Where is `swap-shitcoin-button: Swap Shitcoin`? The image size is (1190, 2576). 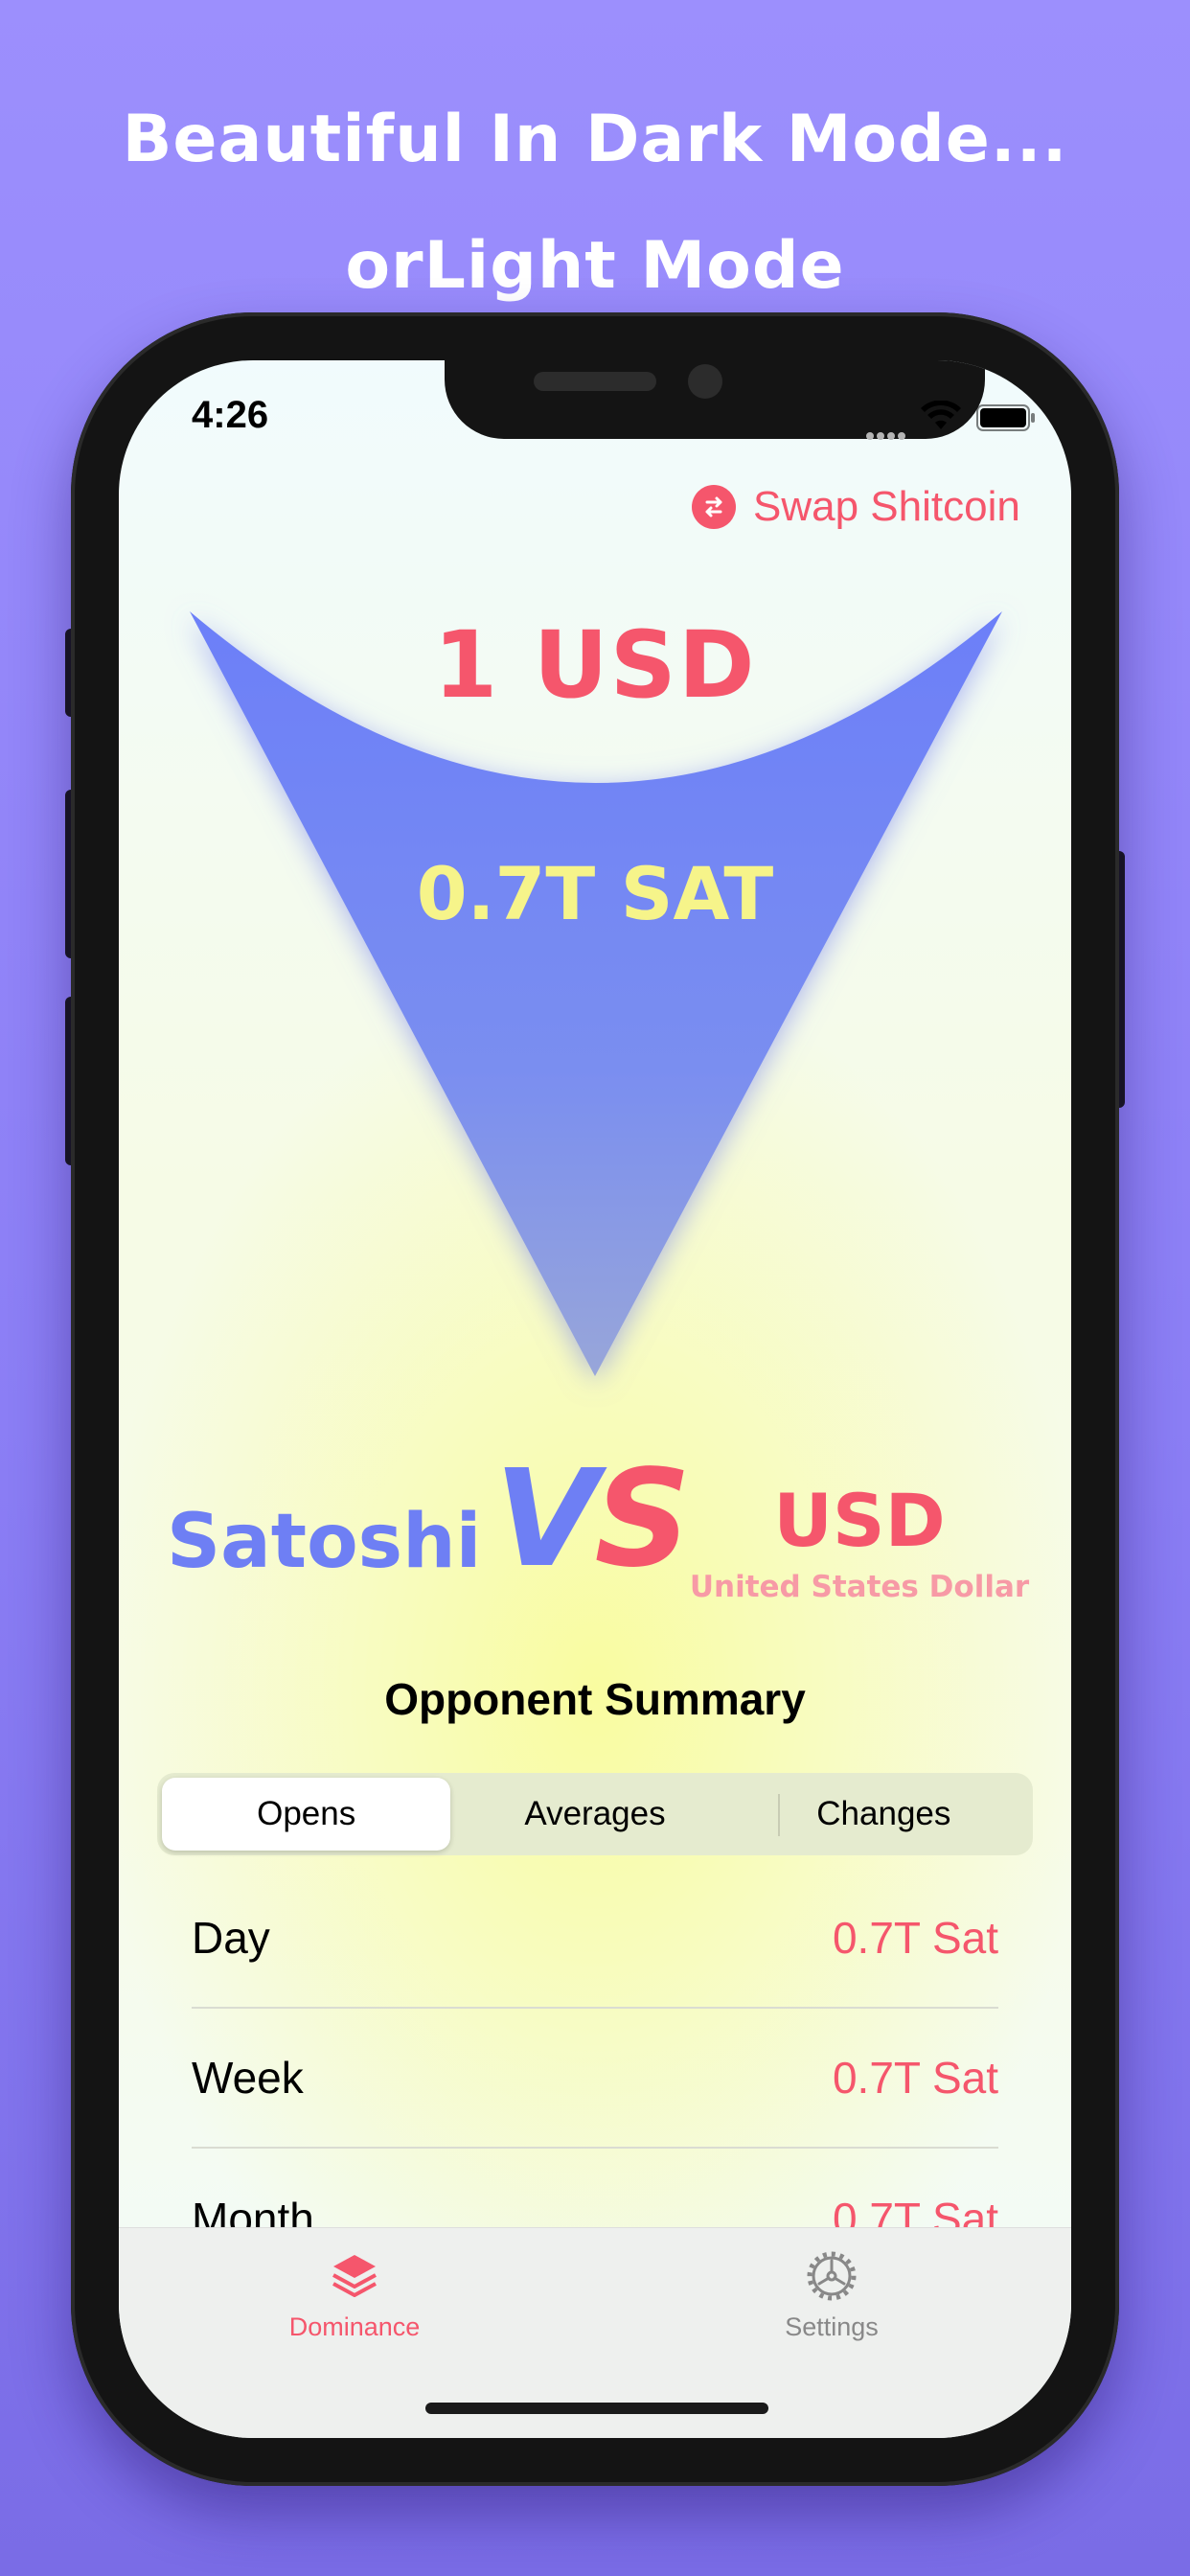
swap-shitcoin-button: Swap Shitcoin is located at coordinates (856, 507).